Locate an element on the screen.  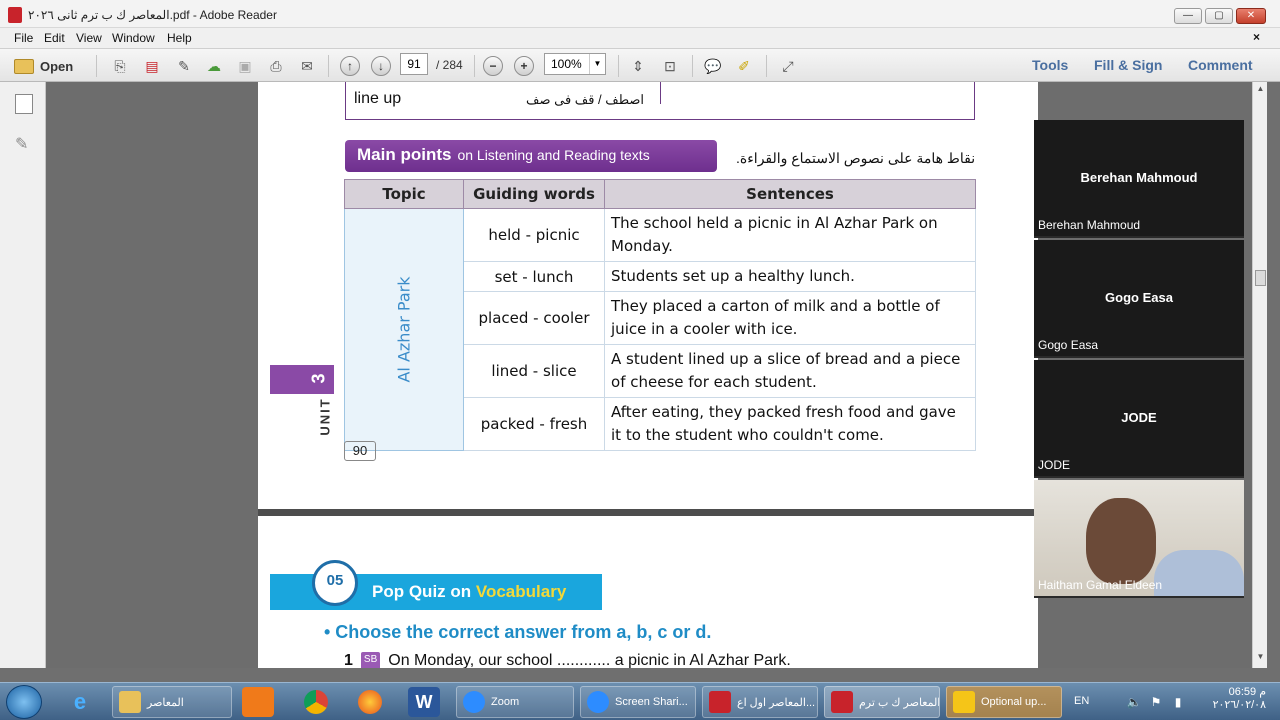
zoom-select: 100% ▼ is located at coordinates (575, 64).